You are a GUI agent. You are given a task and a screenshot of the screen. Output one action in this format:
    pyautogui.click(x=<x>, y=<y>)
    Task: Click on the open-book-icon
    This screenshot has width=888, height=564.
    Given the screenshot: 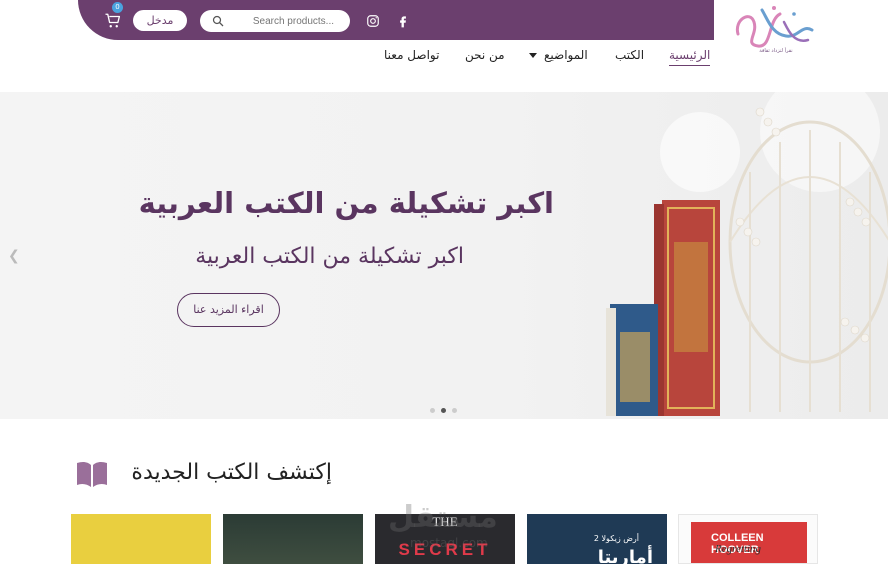 What is the action you would take?
    pyautogui.click(x=92, y=474)
    